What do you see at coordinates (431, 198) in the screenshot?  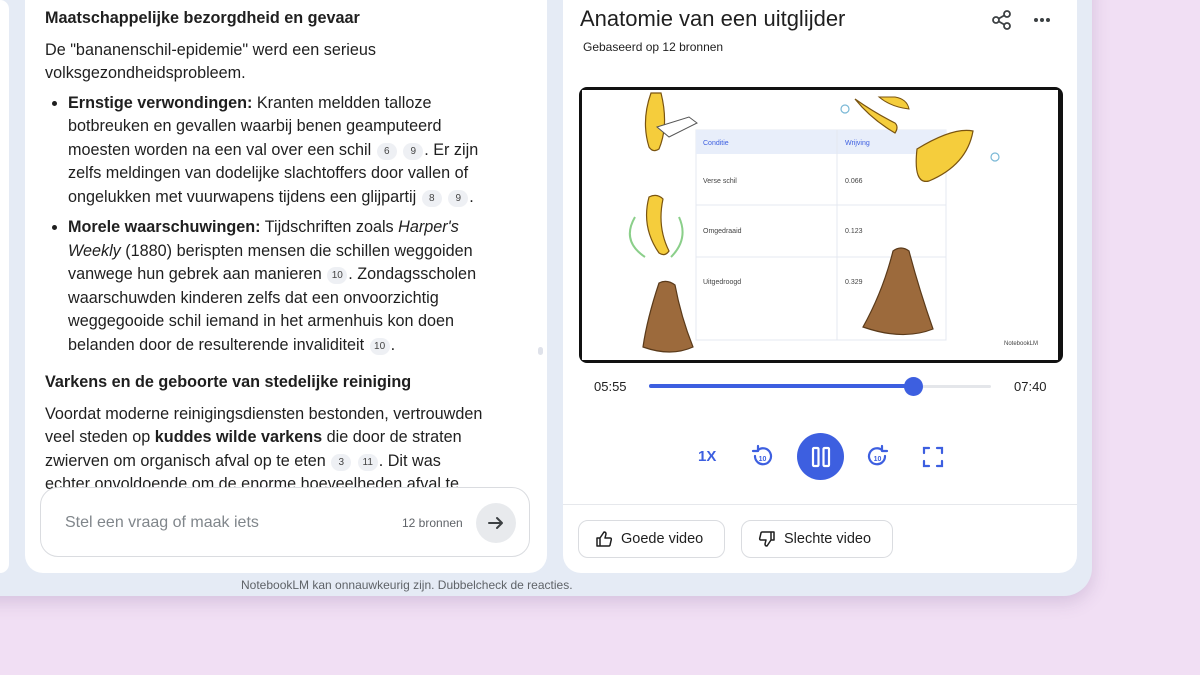 I see `citation-chip: 8` at bounding box center [431, 198].